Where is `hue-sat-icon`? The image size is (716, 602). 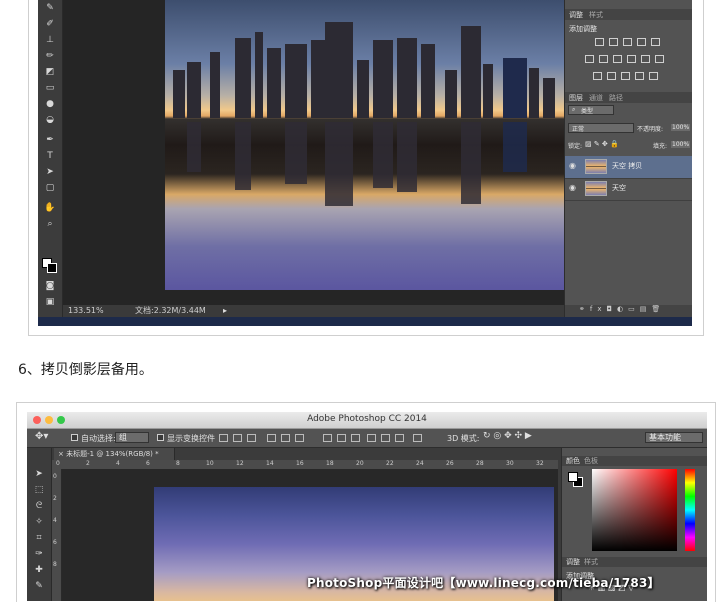 hue-sat-icon is located at coordinates (589, 59).